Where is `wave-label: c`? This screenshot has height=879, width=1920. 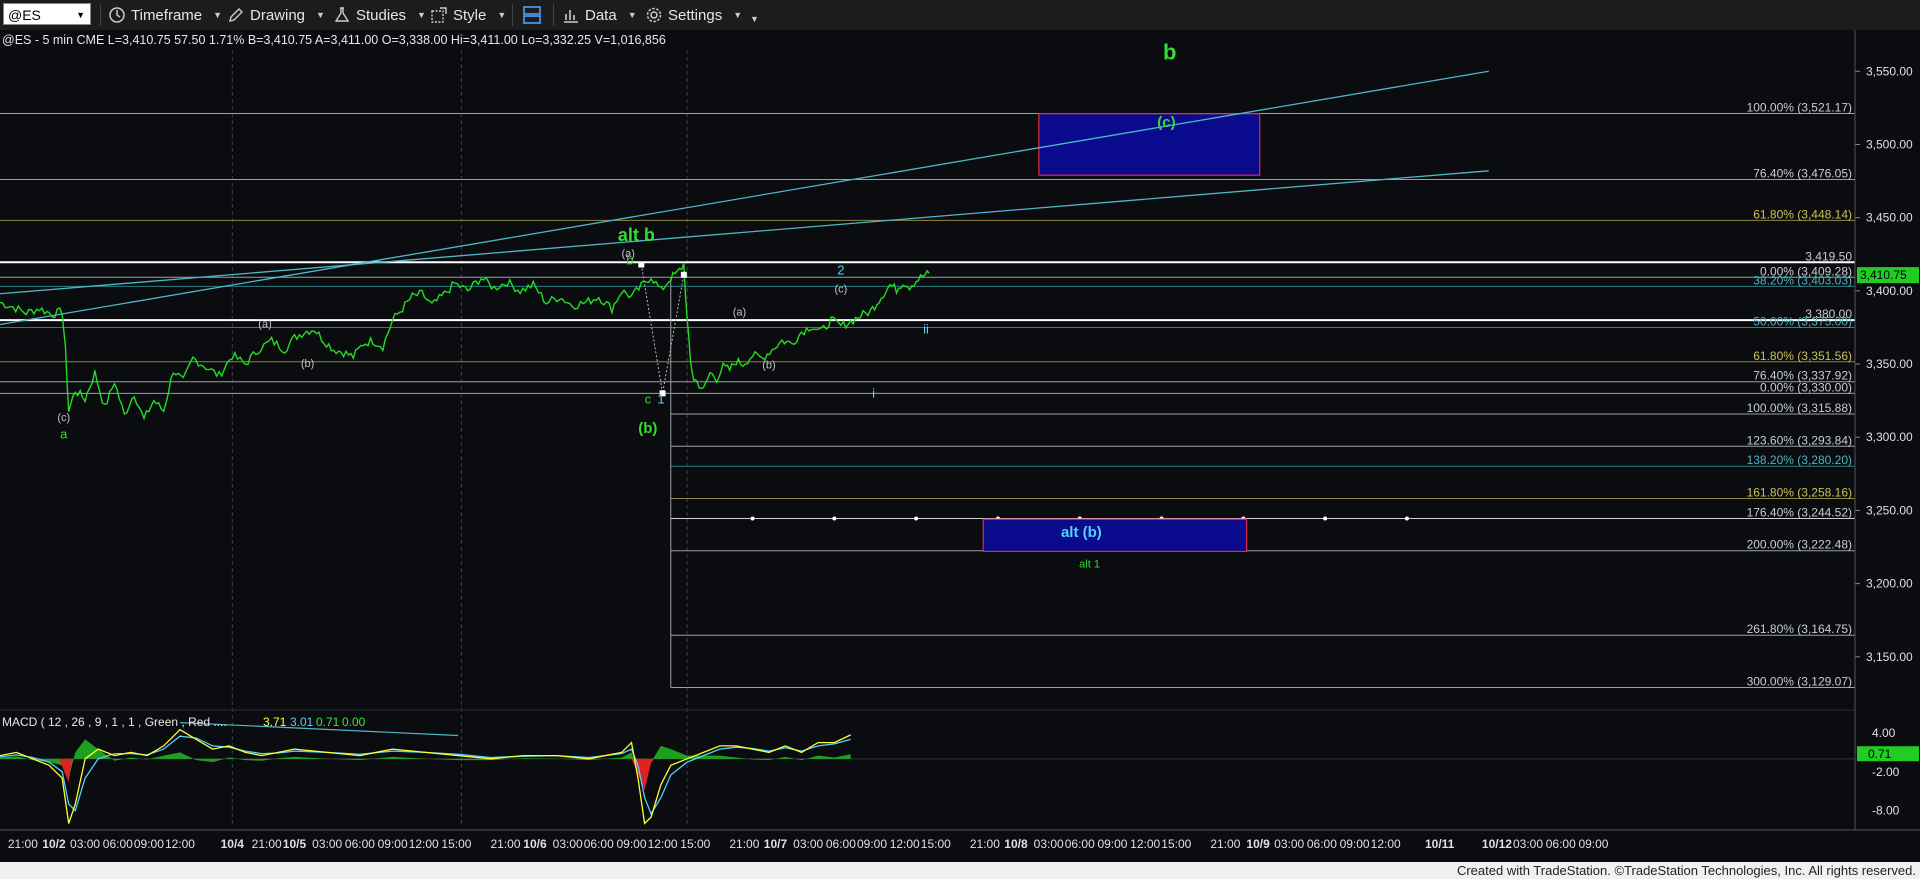
wave-label: c is located at coordinates (648, 399).